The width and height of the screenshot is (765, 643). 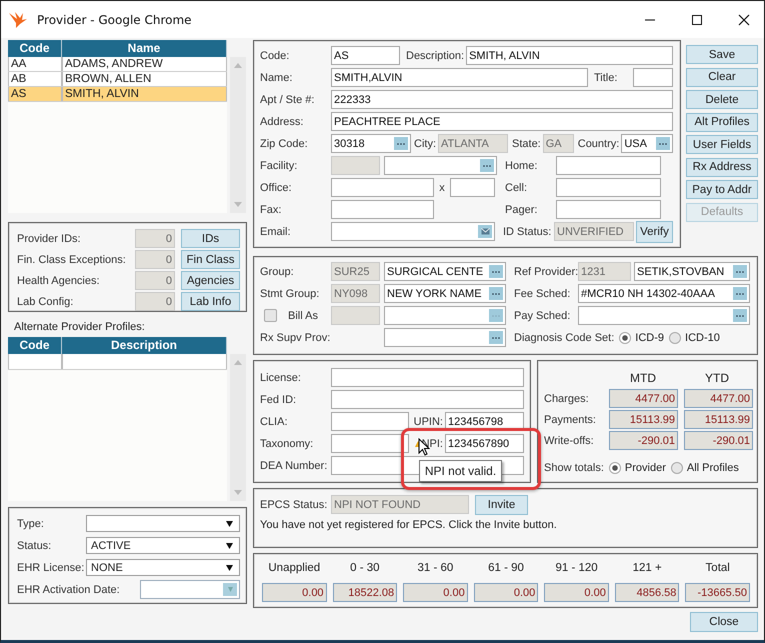 What do you see at coordinates (527, 232) in the screenshot?
I see `field-label: ID Status:` at bounding box center [527, 232].